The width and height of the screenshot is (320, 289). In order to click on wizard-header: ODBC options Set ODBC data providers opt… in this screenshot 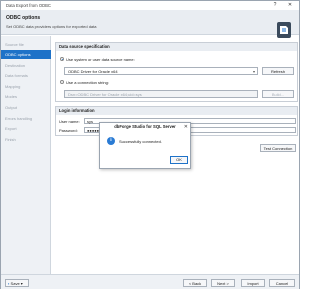, I will do `click(150, 24)`.